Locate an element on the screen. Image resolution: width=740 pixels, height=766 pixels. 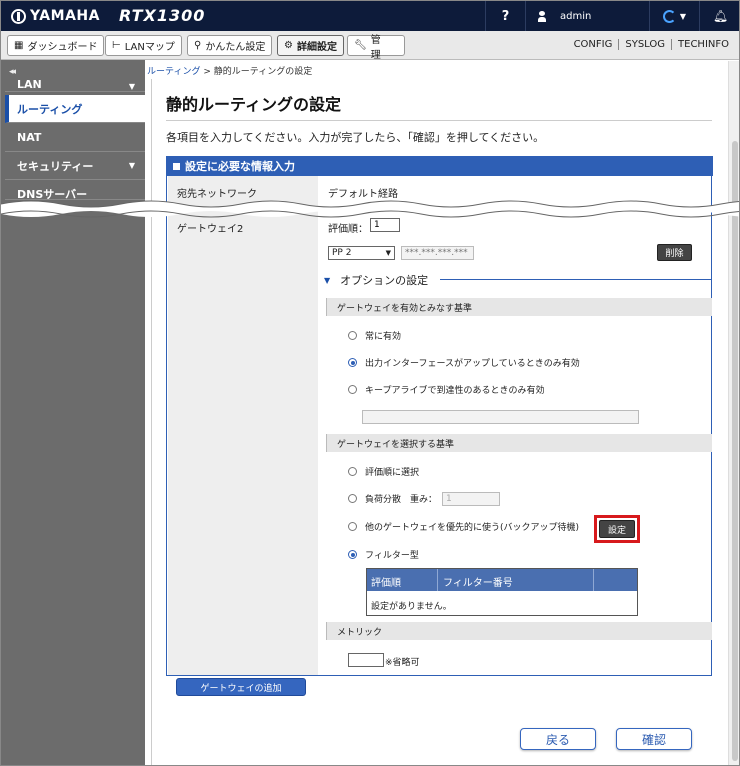
nav-management-label: 管 理 is located at coordinates (380, 47).